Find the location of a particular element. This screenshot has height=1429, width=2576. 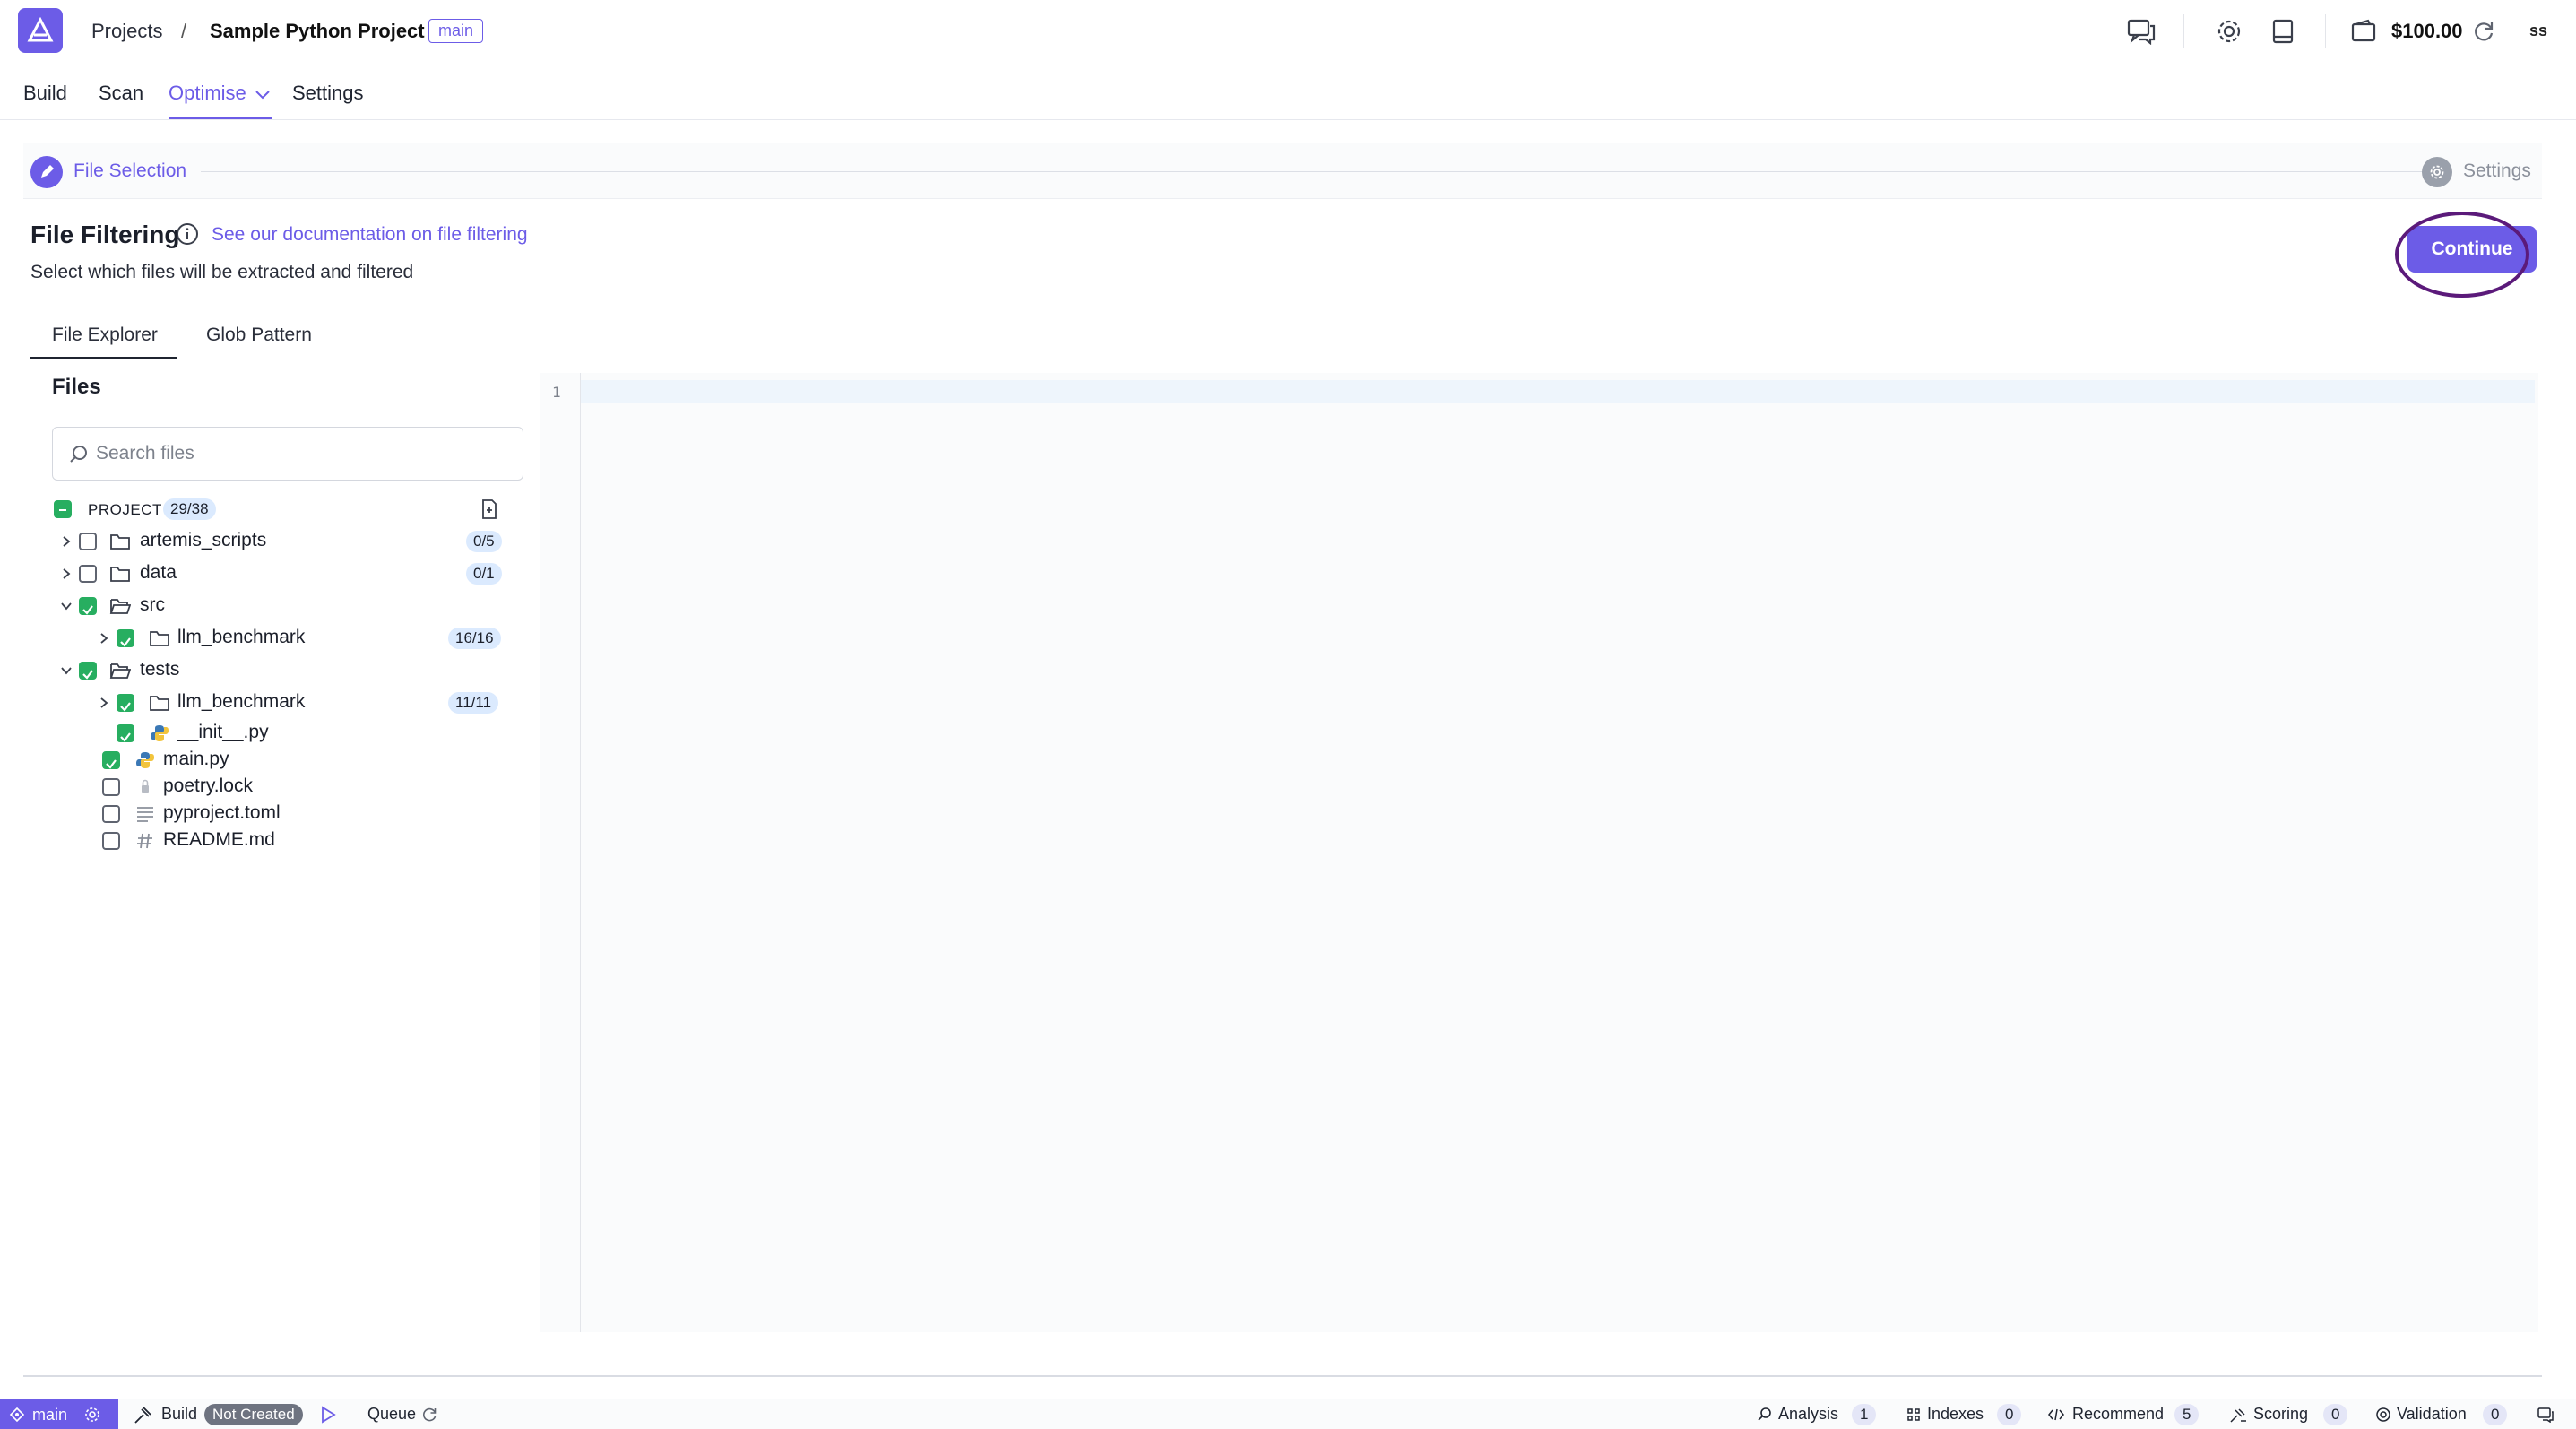

tree-item-name: tests is located at coordinates (159, 669).